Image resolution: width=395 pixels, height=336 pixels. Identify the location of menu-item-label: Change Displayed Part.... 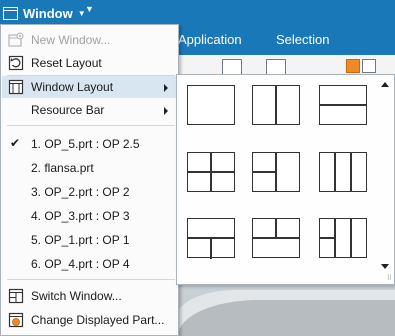
(98, 320).